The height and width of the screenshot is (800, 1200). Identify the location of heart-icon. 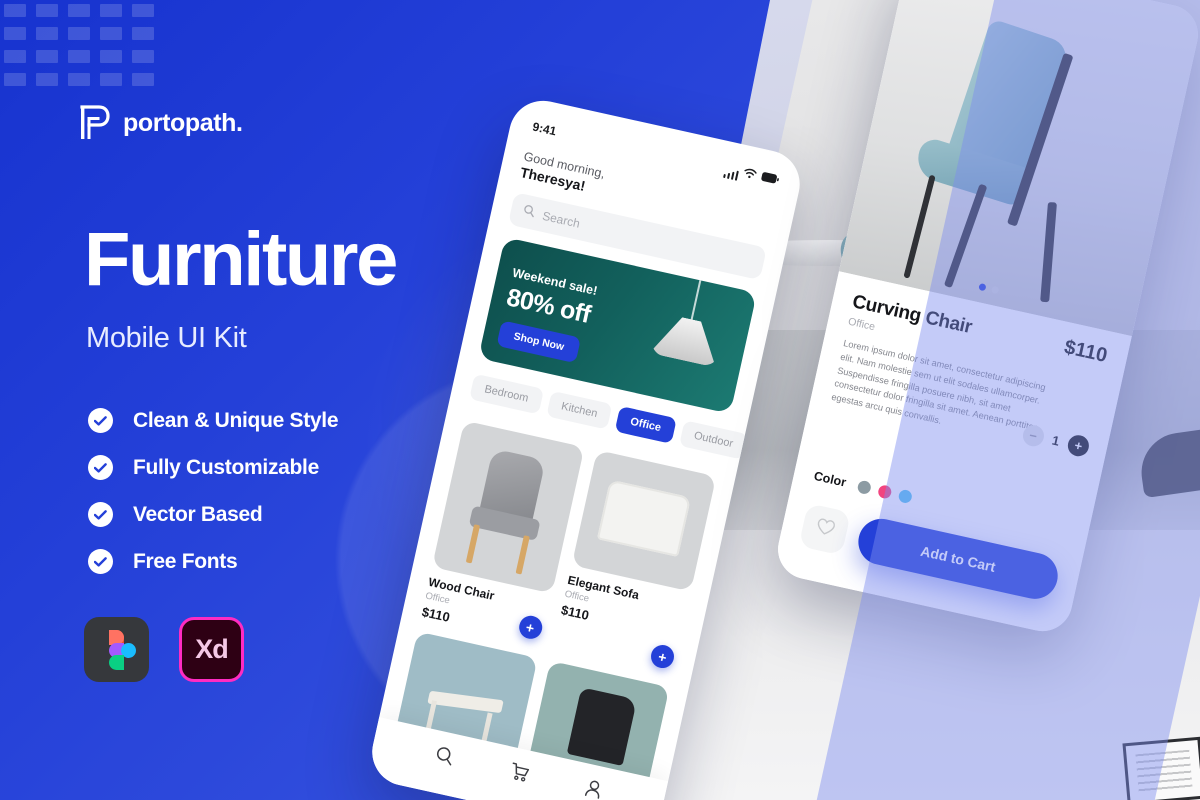
(824, 530).